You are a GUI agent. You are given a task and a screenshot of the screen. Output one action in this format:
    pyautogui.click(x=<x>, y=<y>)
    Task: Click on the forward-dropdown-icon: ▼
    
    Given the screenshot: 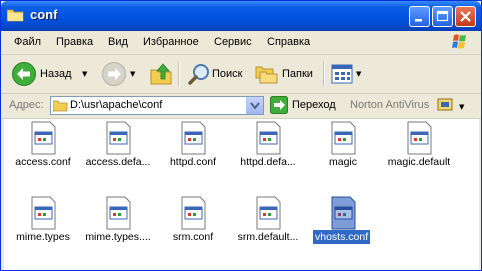 What is the action you would take?
    pyautogui.click(x=132, y=74)
    